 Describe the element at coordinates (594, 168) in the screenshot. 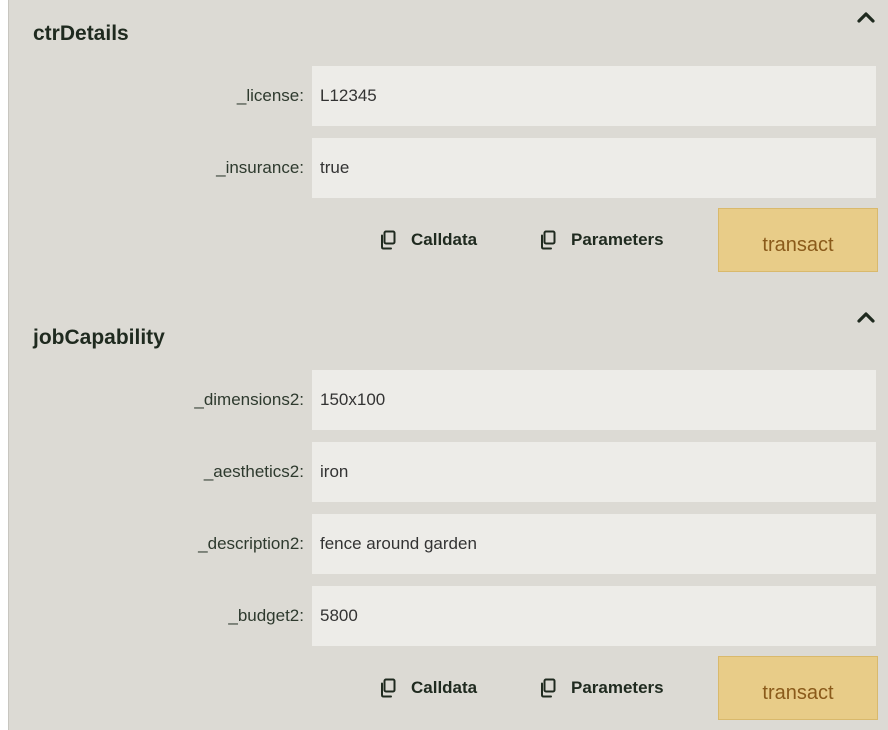

I see `insurance-input` at that location.